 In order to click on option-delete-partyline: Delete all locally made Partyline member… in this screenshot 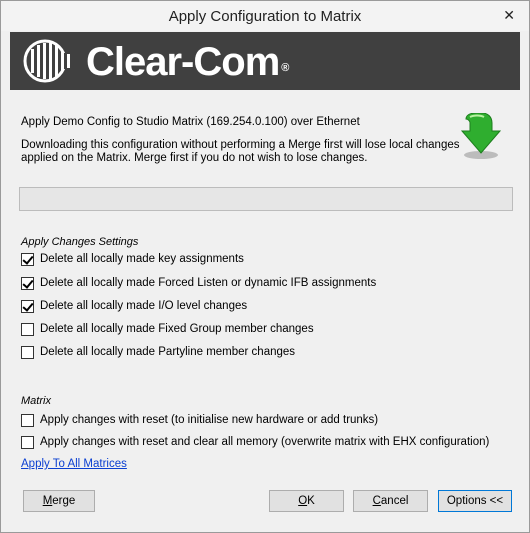, I will do `click(158, 352)`.